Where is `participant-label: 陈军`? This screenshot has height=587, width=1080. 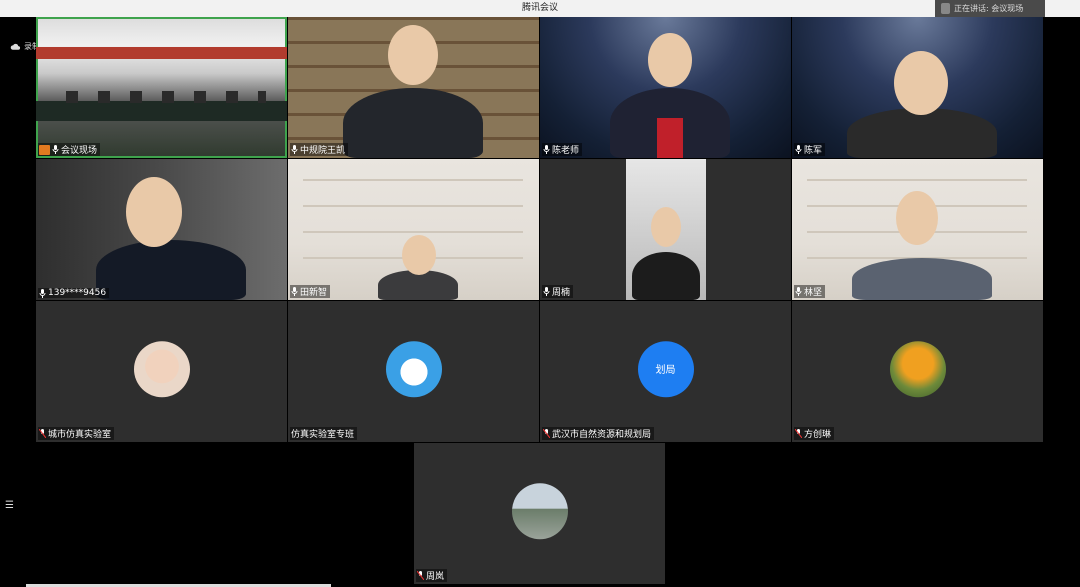 participant-label: 陈军 is located at coordinates (810, 149).